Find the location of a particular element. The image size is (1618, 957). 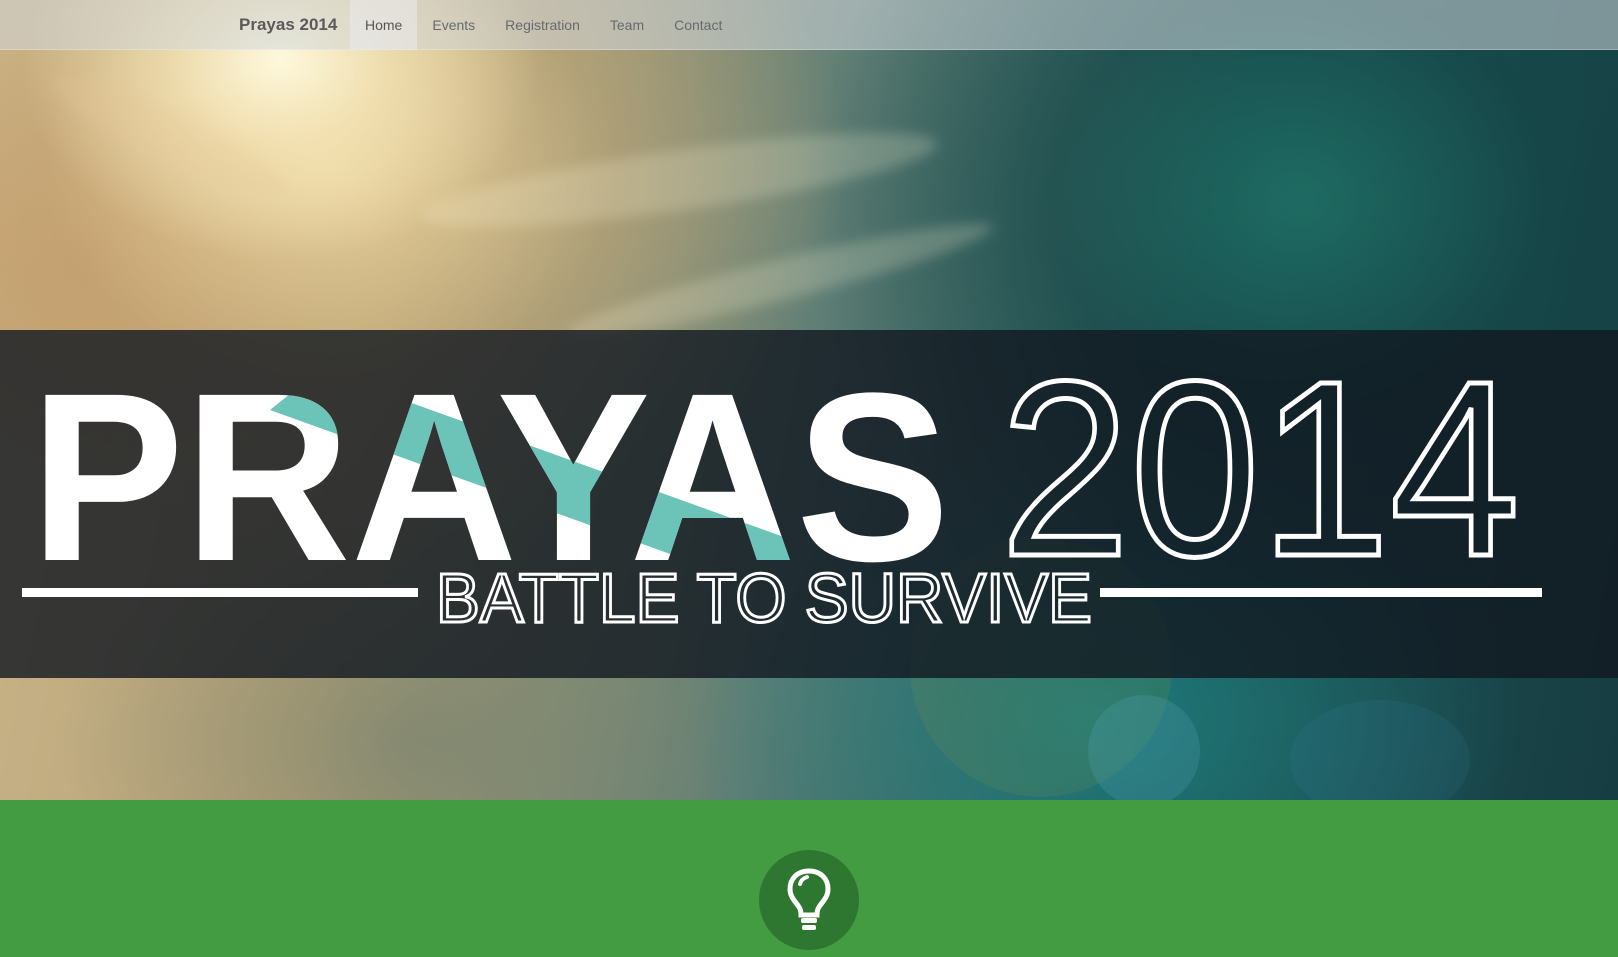

nav-item-home: Home is located at coordinates (384, 25).